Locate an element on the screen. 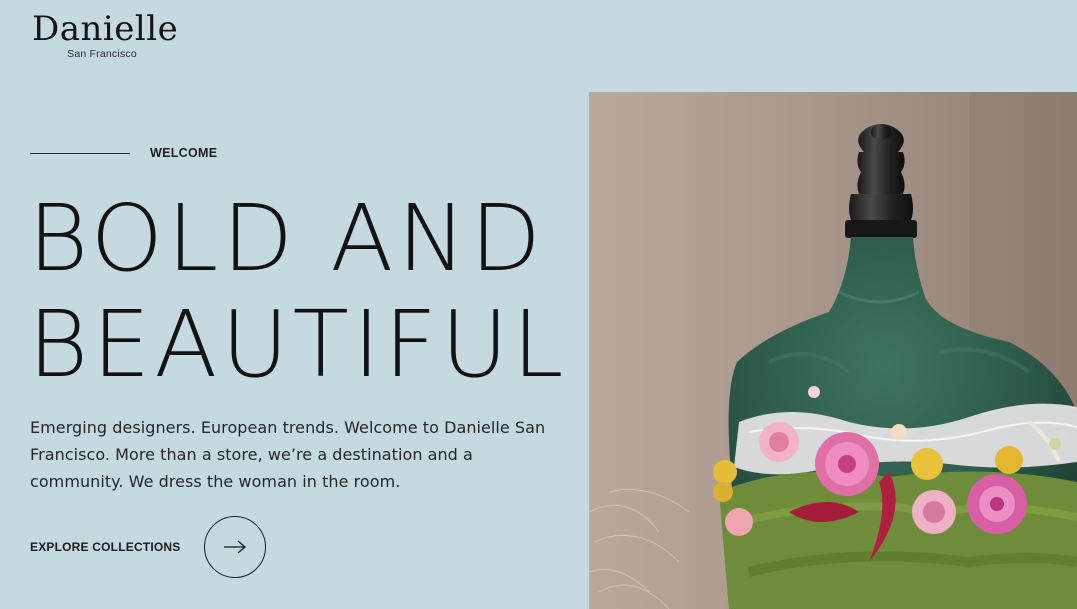 The image size is (1077, 609). welcome-eyebrow: WELCOME is located at coordinates (123, 153).